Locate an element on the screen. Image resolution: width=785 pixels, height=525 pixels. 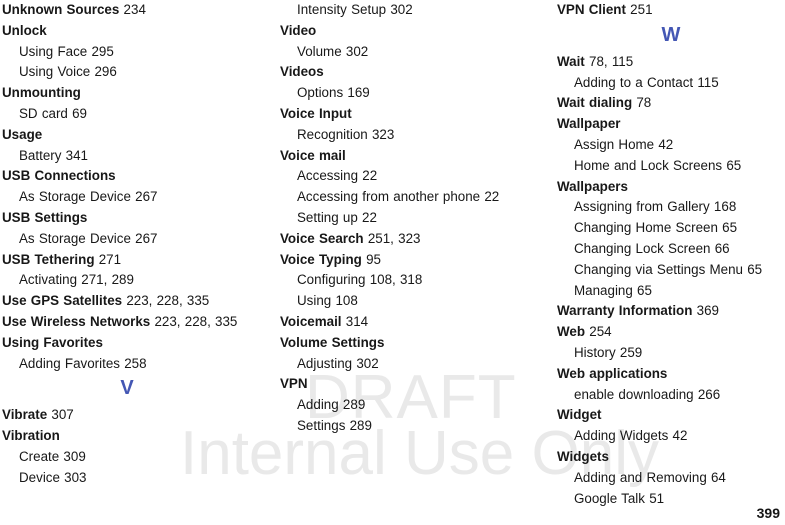
index-entry-term: Using is located at coordinates (314, 301).